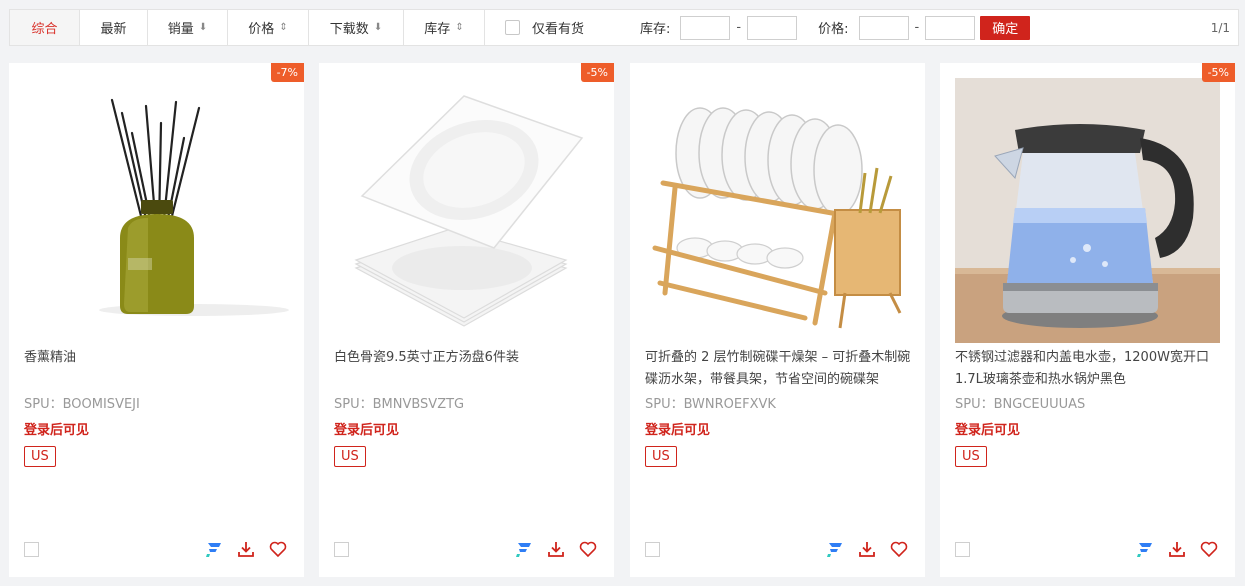 The height and width of the screenshot is (586, 1245). What do you see at coordinates (950, 27) in the screenshot?
I see `price-max-input` at bounding box center [950, 27].